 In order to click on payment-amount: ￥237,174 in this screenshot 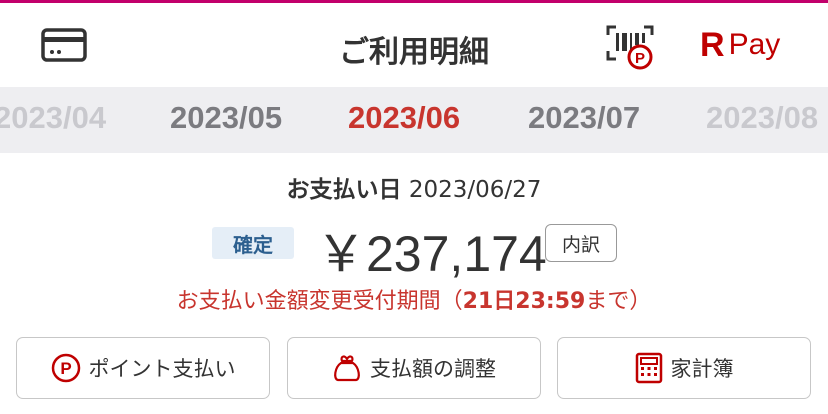, I will do `click(431, 254)`.